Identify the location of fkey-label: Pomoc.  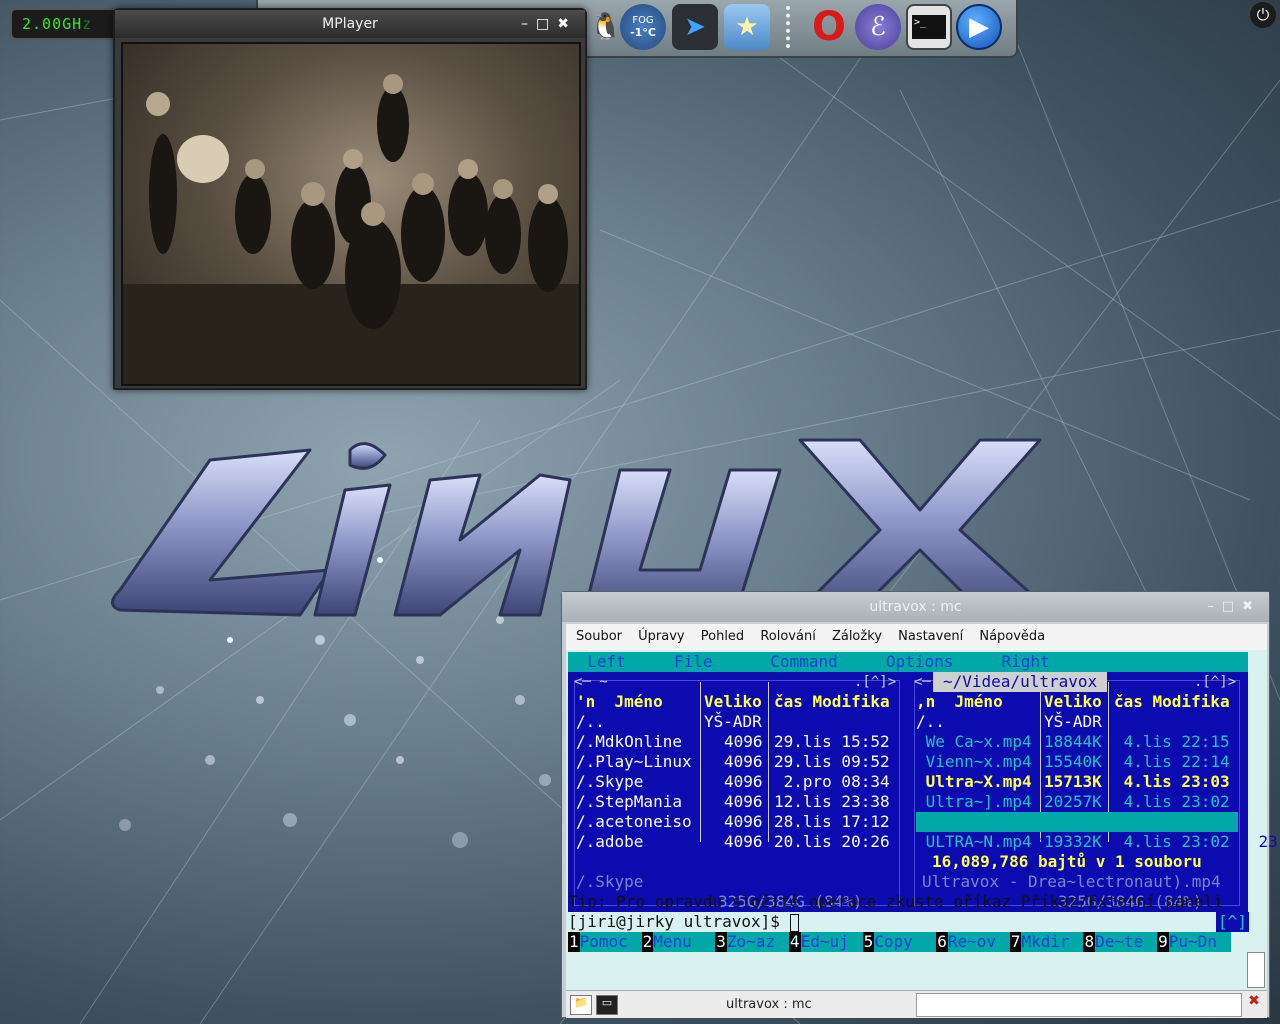
(610, 942).